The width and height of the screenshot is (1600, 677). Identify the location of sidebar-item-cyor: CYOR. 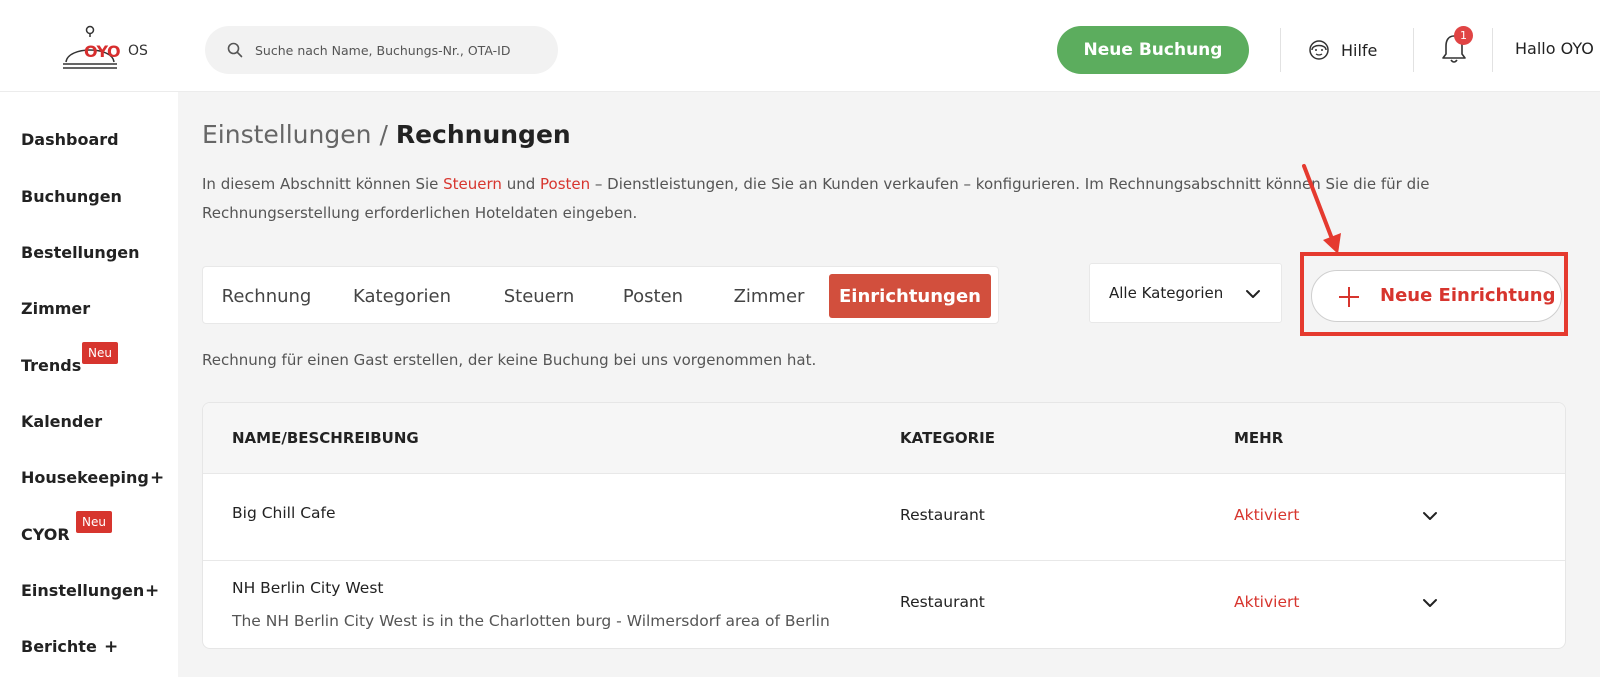
(45, 534).